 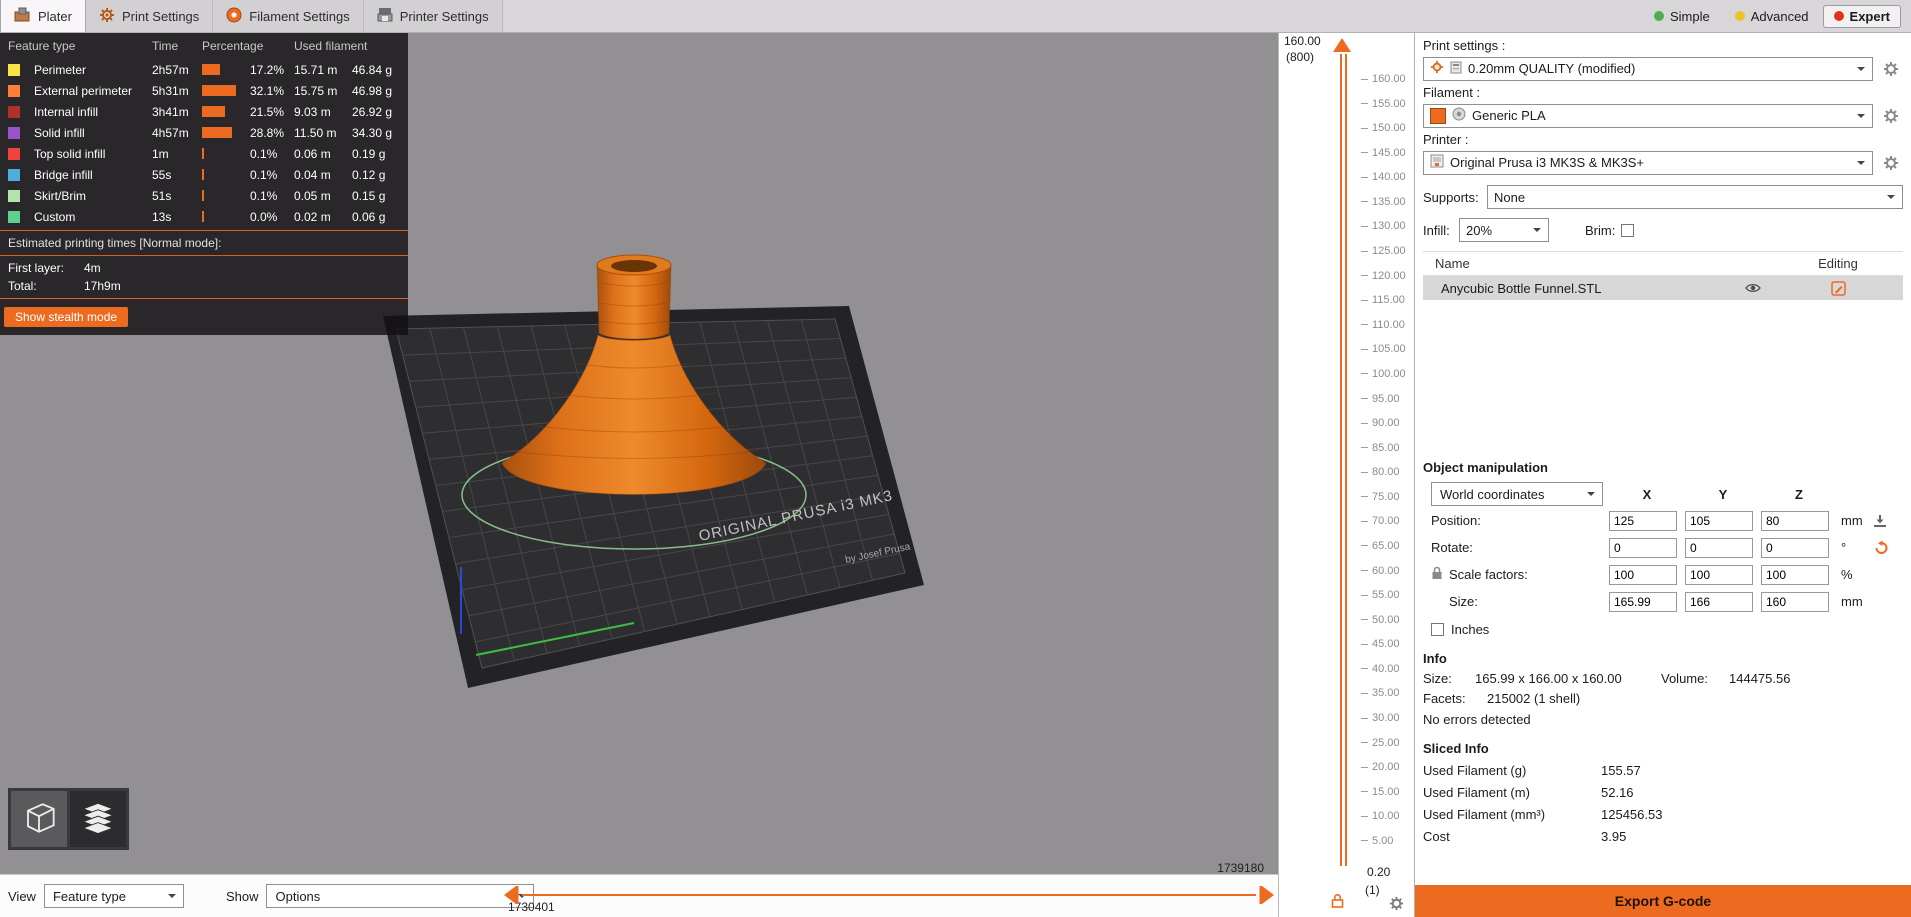 I want to click on mode-expert: Expert, so click(x=1861, y=16).